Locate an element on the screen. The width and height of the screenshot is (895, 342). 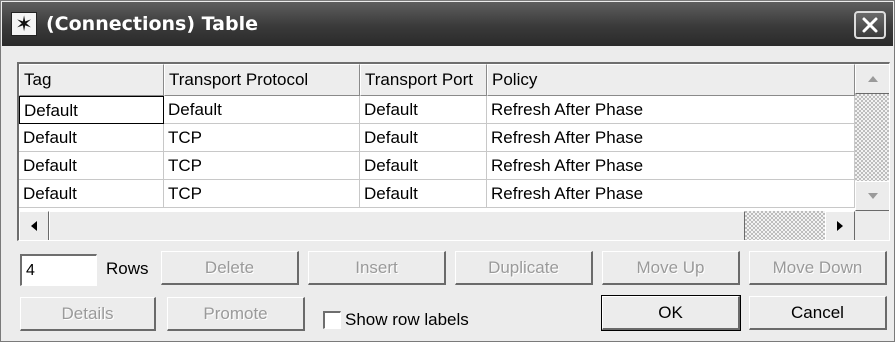
move-down-button: Move Down is located at coordinates (818, 268).